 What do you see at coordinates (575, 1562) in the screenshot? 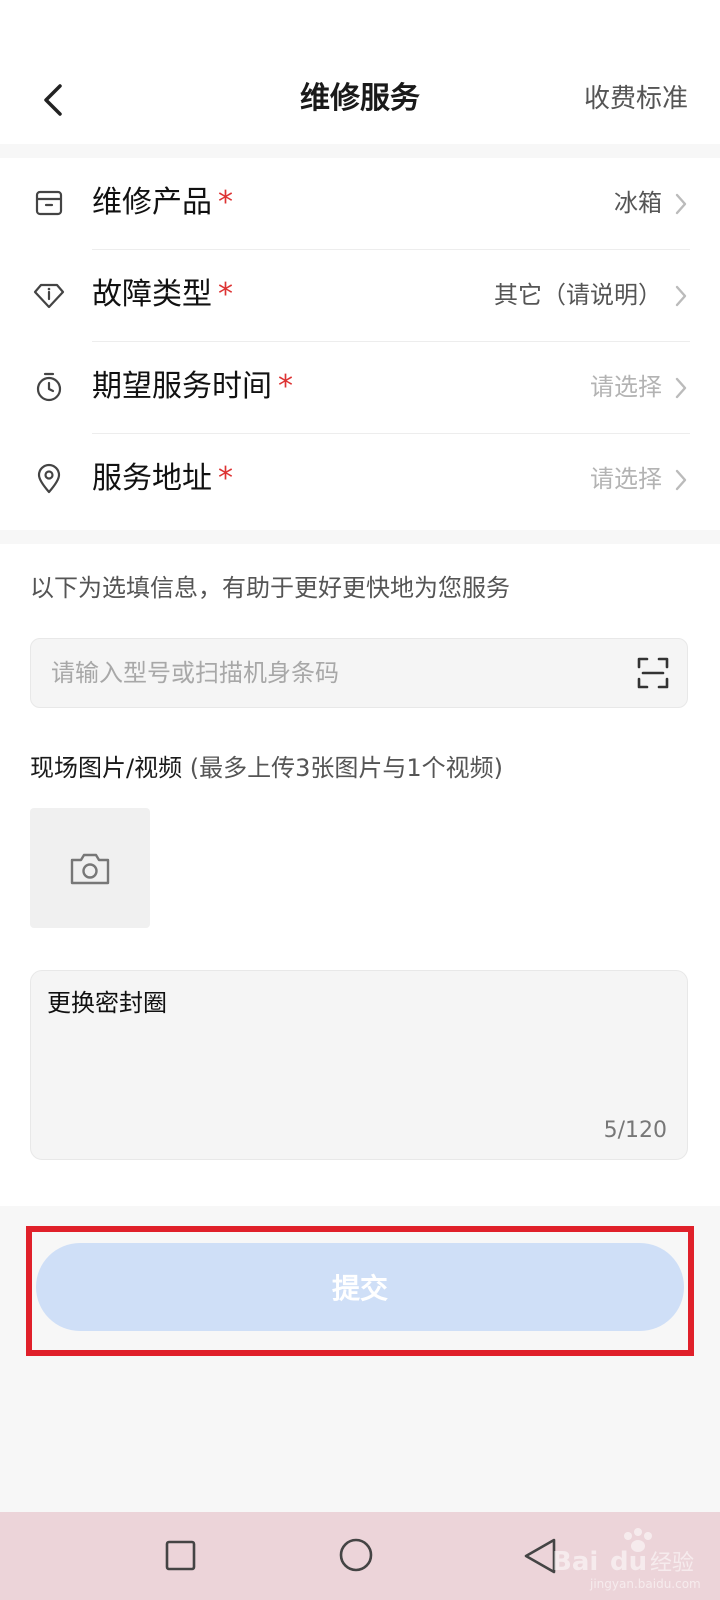
I see `svg-text: Bai` at bounding box center [575, 1562].